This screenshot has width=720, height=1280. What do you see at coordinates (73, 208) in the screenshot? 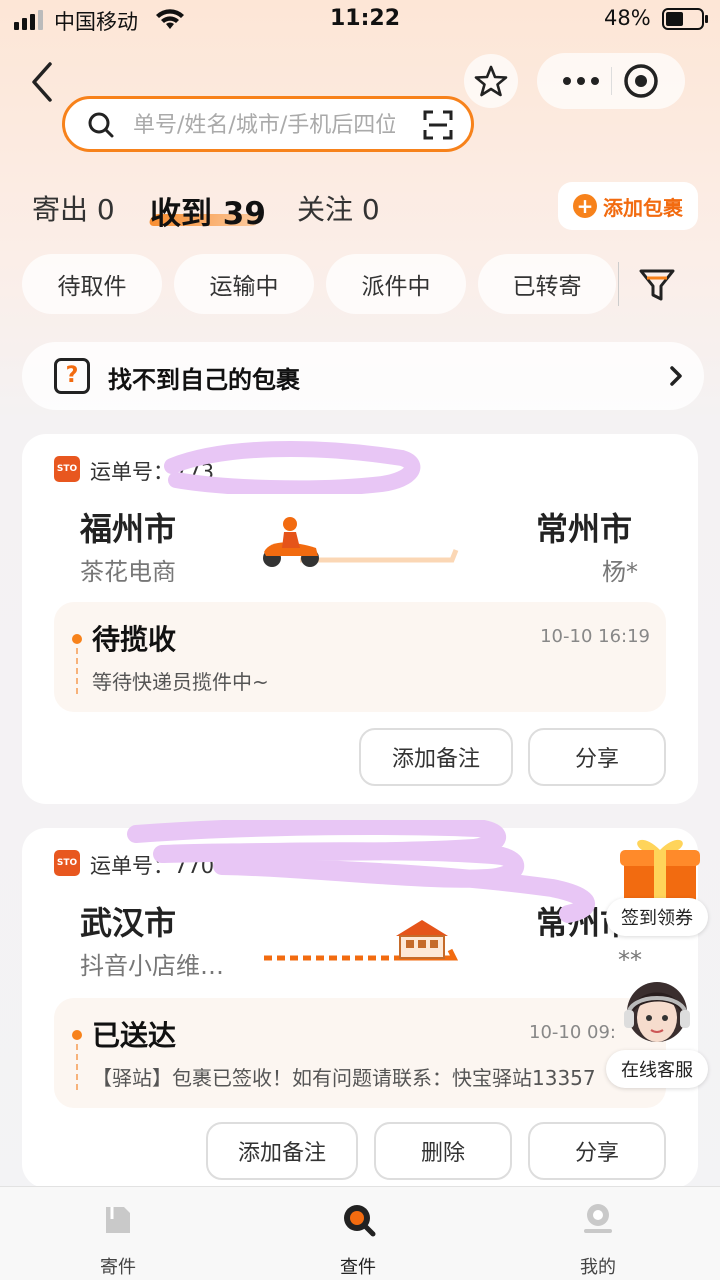
I see `tab-sent: 寄出 0` at bounding box center [73, 208].